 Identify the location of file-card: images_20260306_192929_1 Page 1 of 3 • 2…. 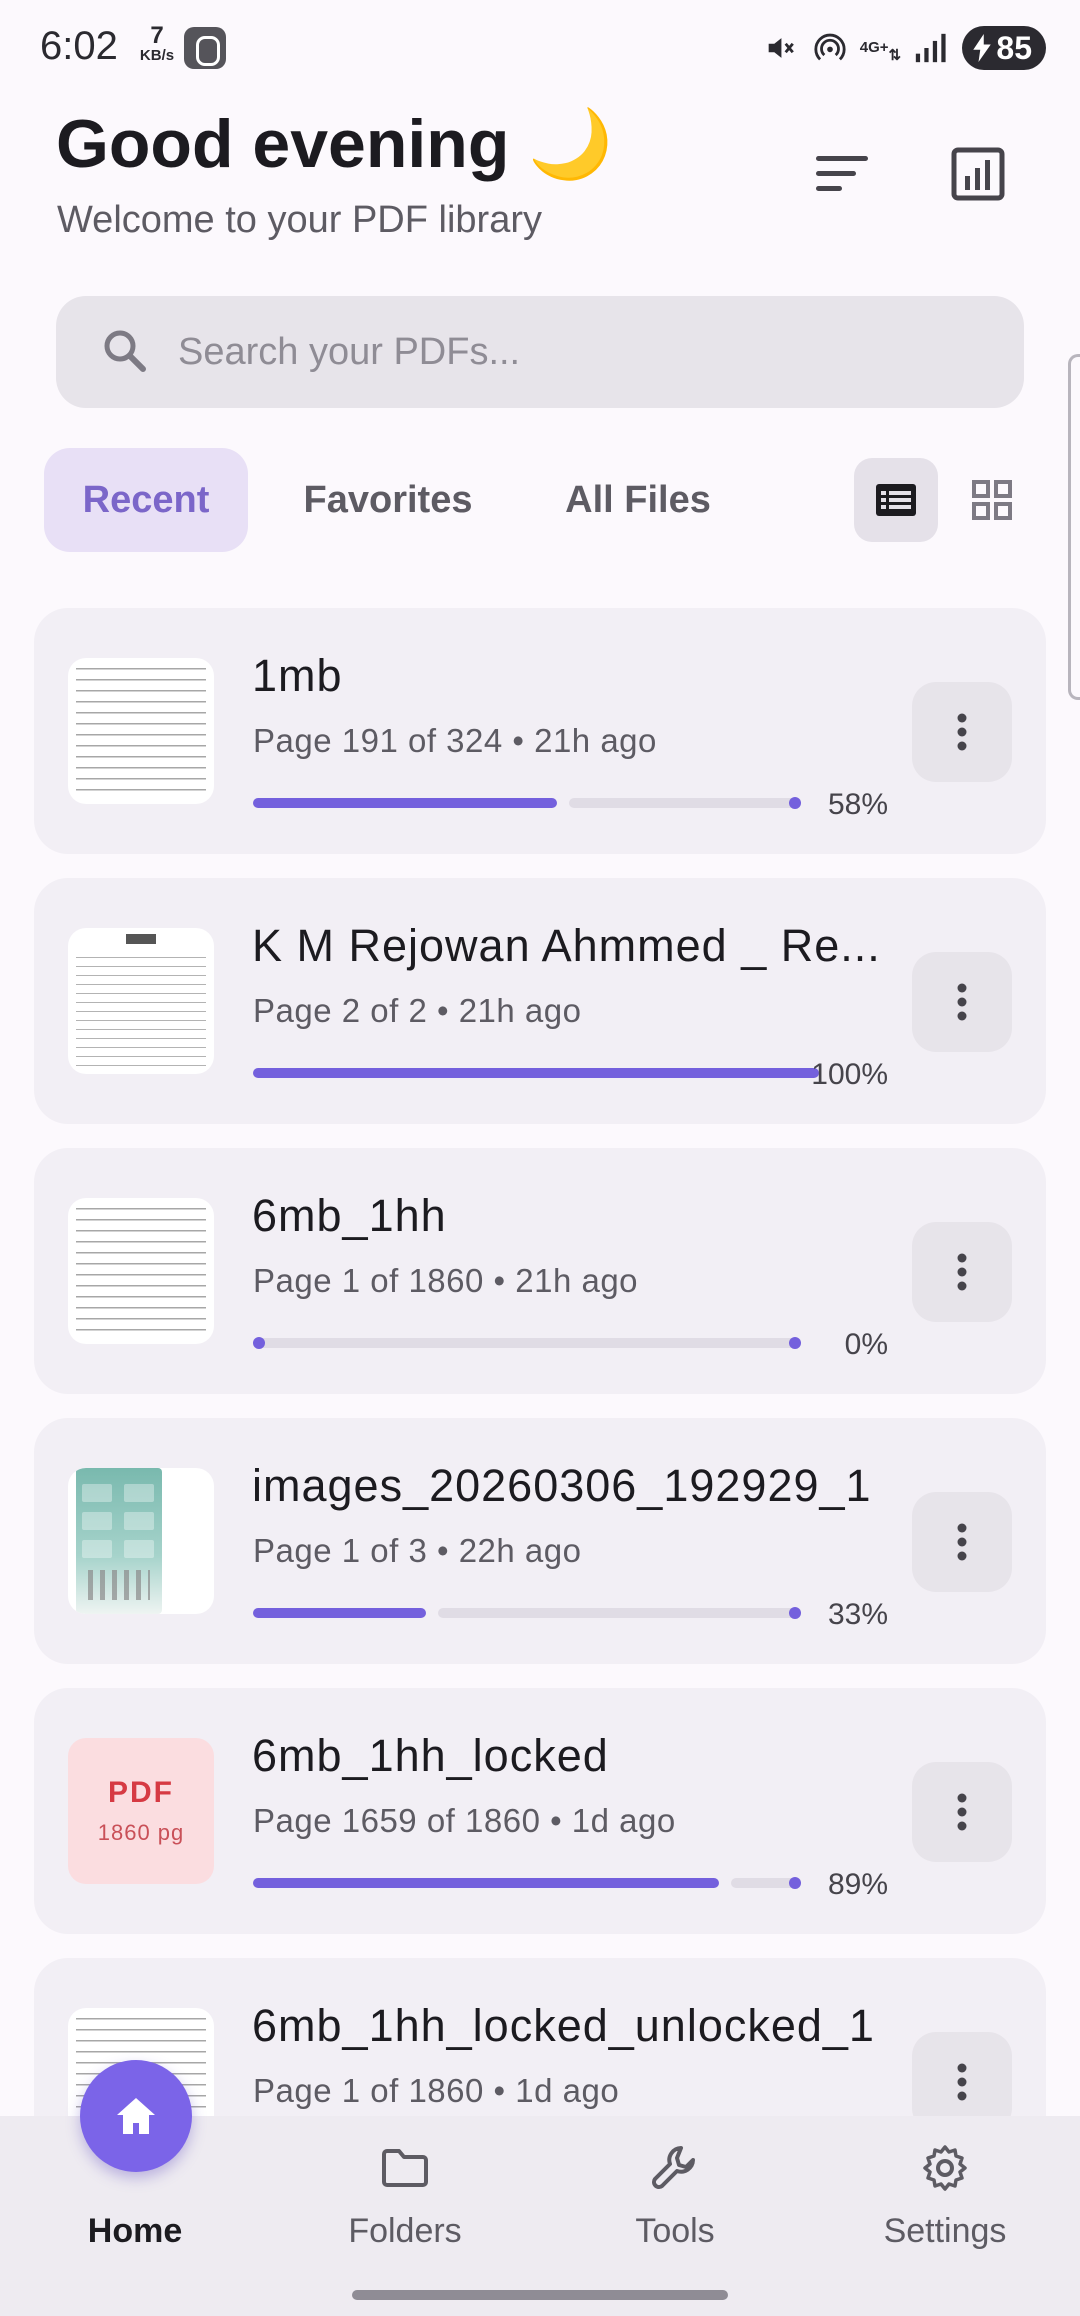
(540, 1541).